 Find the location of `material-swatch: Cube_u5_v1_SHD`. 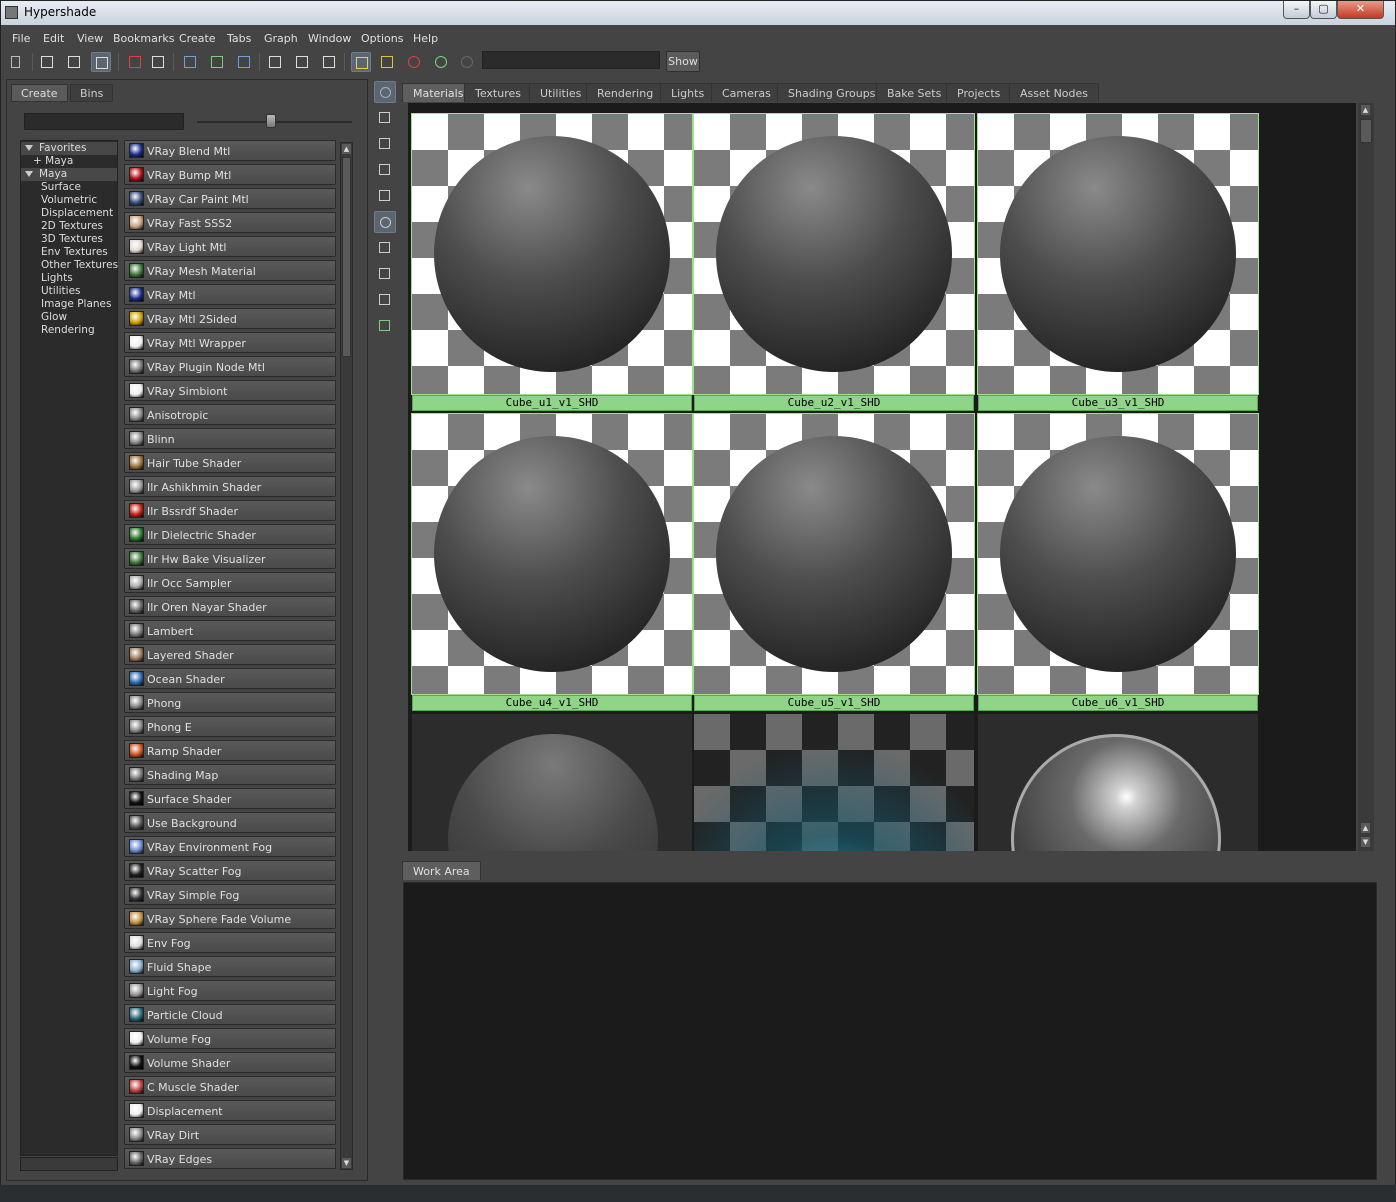

material-swatch: Cube_u5_v1_SHD is located at coordinates (834, 562).